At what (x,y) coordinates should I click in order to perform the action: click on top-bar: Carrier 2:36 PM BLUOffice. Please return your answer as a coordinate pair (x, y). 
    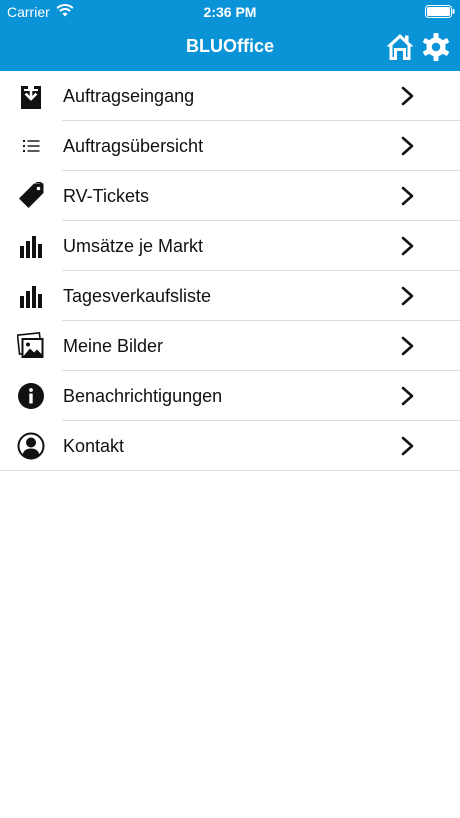
    Looking at the image, I should click on (230, 35).